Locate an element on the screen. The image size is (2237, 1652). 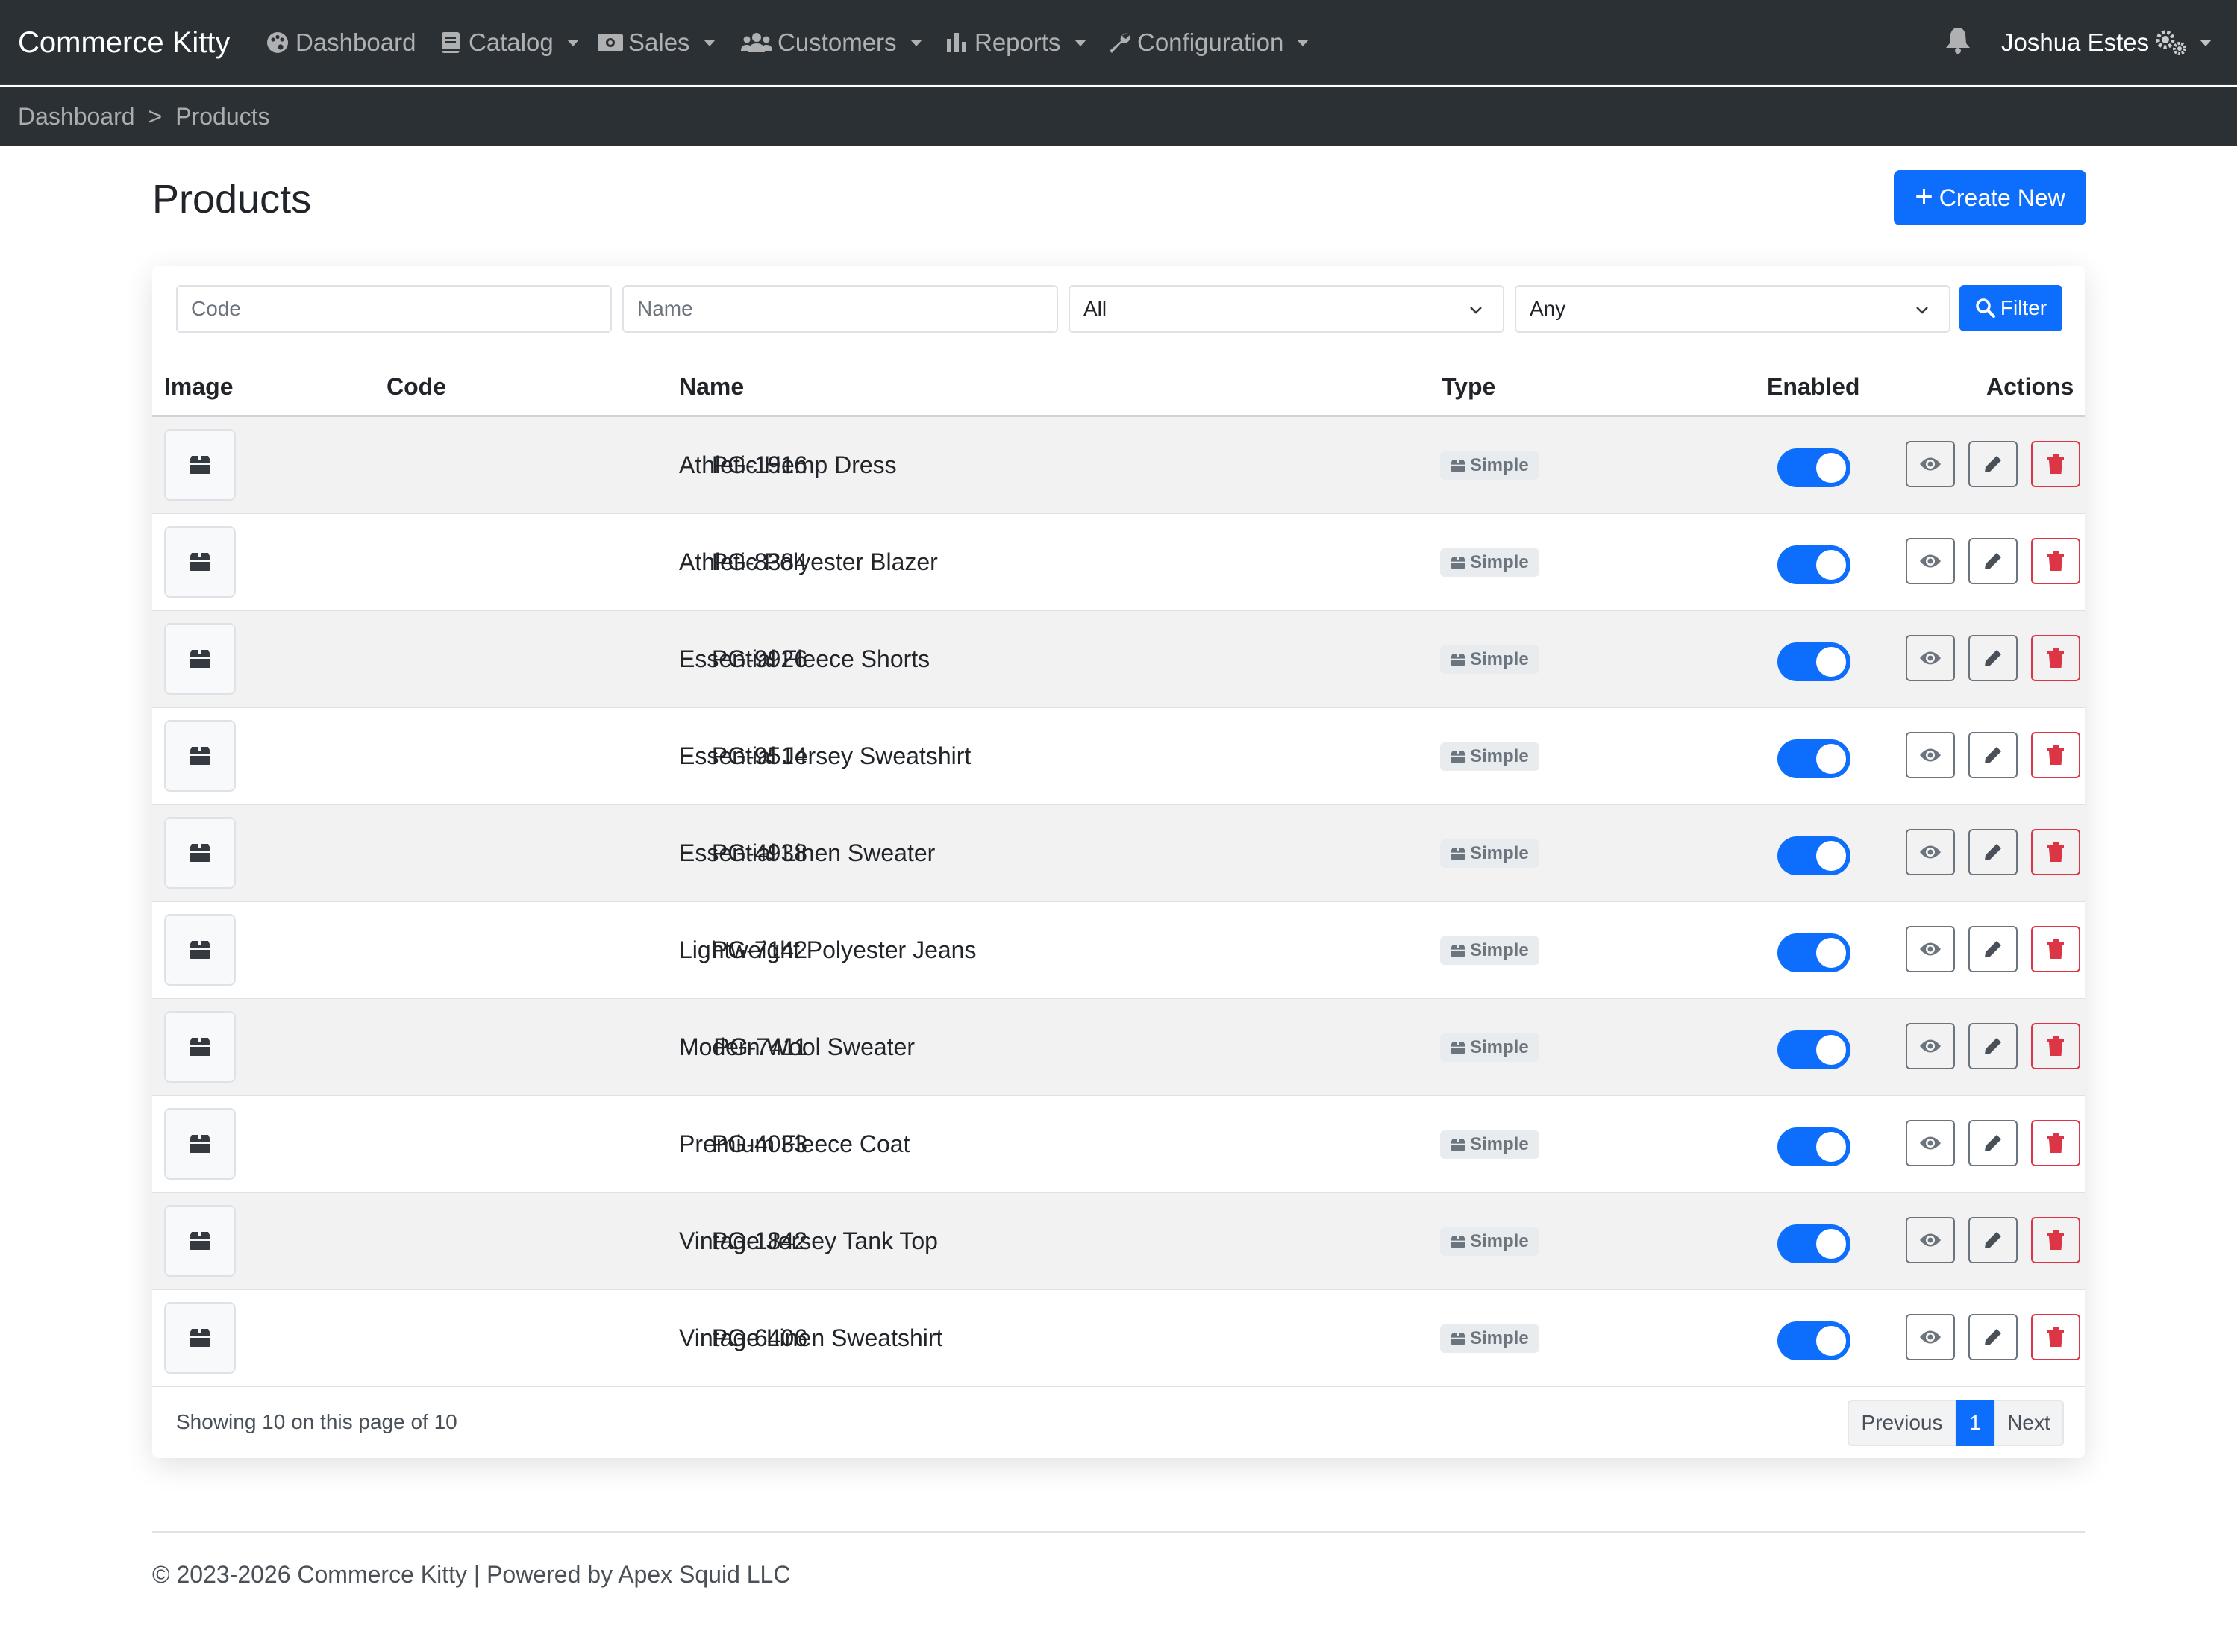
filter-button: Filter is located at coordinates (2010, 308).